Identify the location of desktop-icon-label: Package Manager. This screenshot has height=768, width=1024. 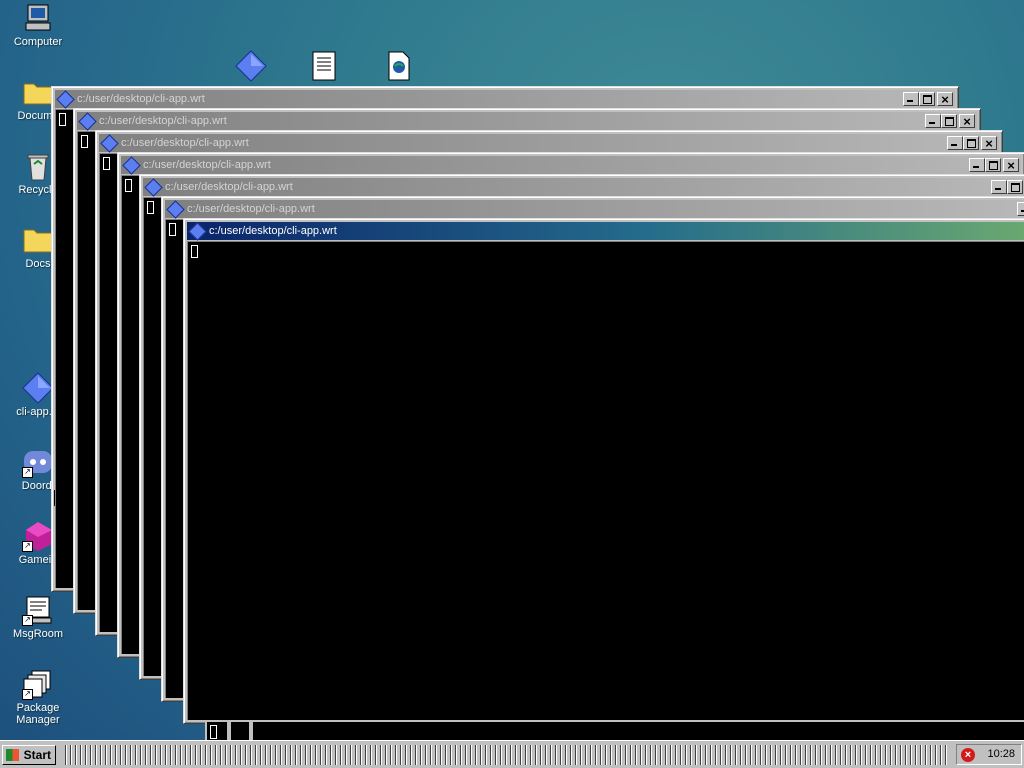
(38, 714).